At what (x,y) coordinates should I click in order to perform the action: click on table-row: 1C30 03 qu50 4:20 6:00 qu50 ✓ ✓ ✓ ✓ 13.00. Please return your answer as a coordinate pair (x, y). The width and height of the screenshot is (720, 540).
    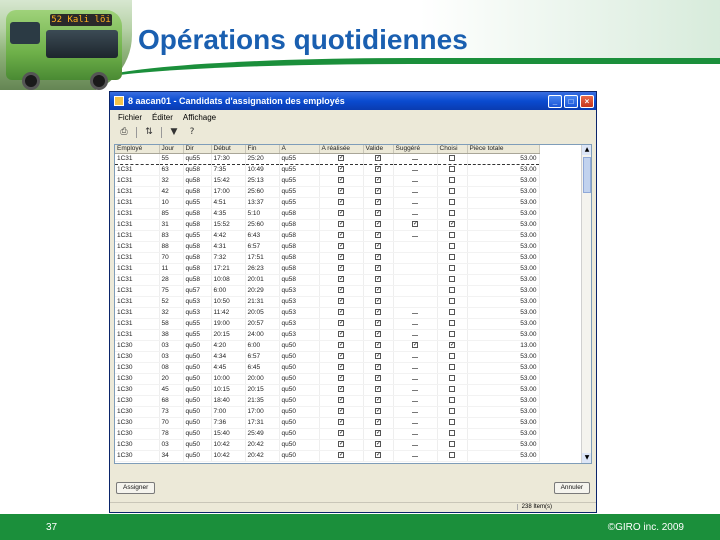
    Looking at the image, I should click on (327, 346).